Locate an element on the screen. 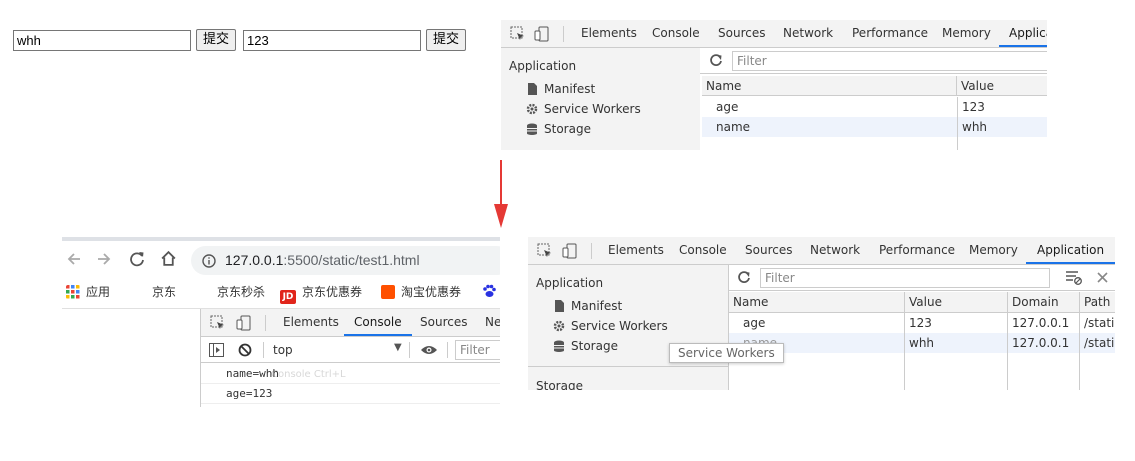 The width and height of the screenshot is (1135, 461). gear-icon is located at coordinates (559, 326).